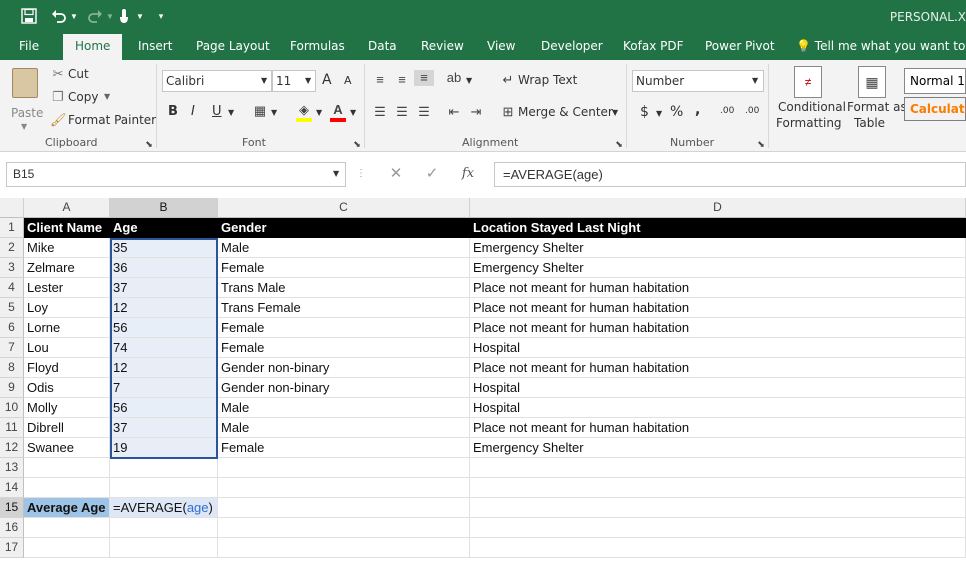 The width and height of the screenshot is (966, 561). What do you see at coordinates (402, 80) in the screenshot?
I see `align-middle-icon: ≡` at bounding box center [402, 80].